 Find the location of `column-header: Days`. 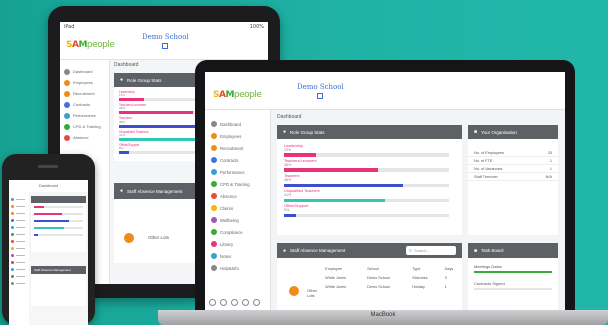

column-header: Days is located at coordinates (451, 268).